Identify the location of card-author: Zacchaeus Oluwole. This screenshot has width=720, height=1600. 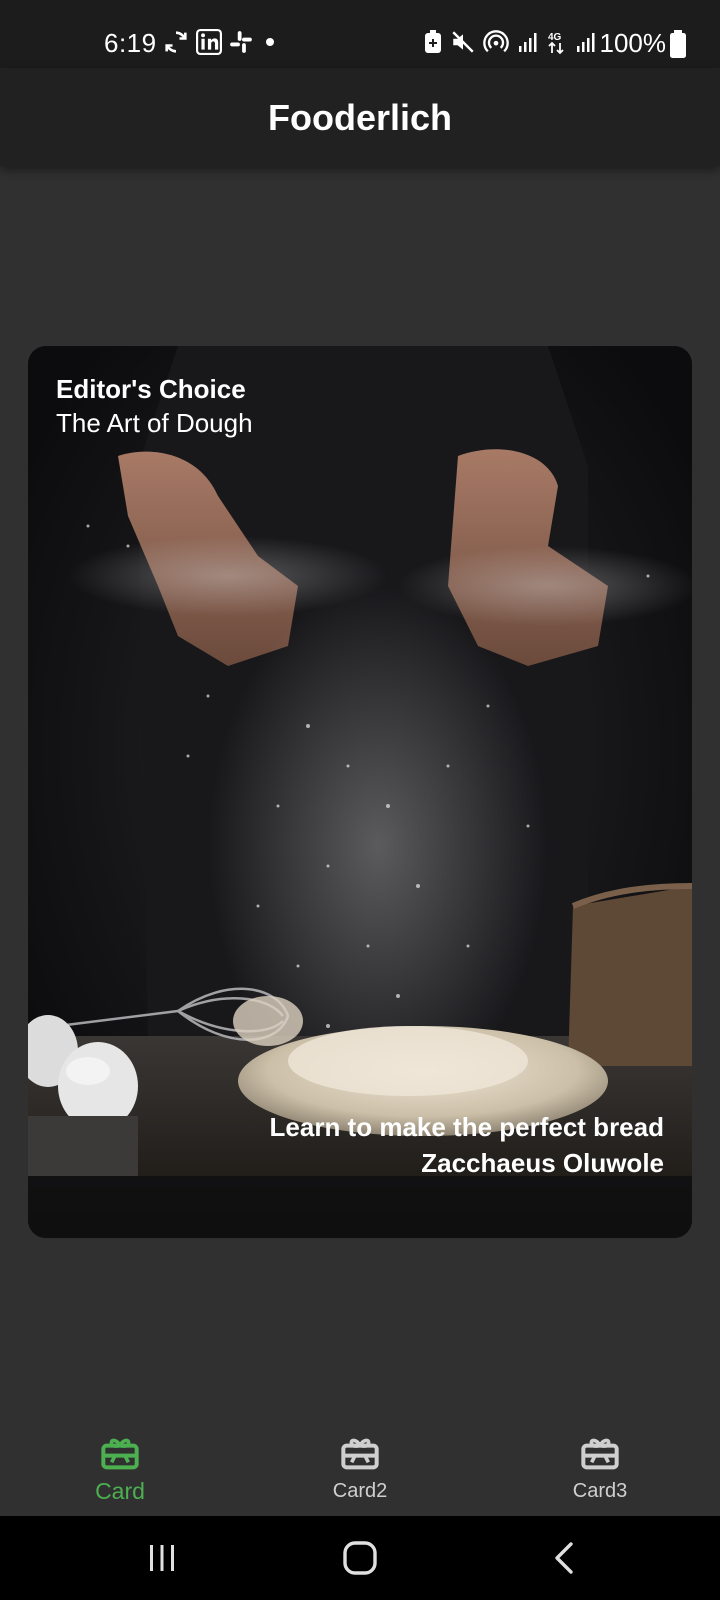
(542, 1163).